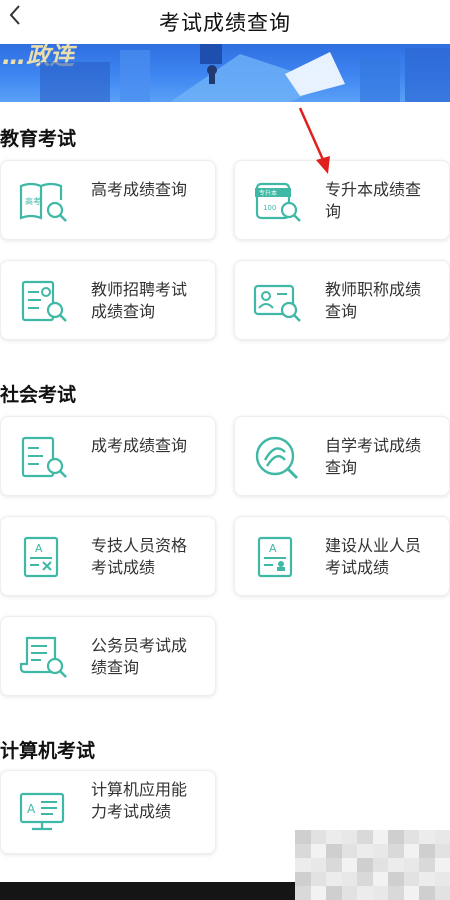 The image size is (450, 900). I want to click on card-self-study: 自学考试成绩查询, so click(342, 456).